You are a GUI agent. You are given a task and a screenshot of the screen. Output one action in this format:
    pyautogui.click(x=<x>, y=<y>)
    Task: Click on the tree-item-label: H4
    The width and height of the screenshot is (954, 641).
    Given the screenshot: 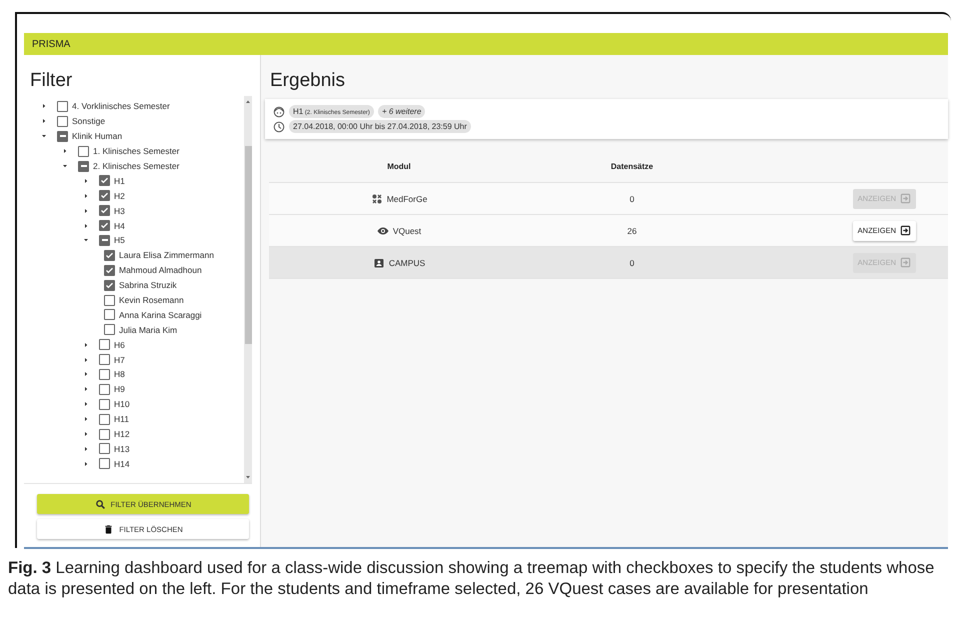 What is the action you would take?
    pyautogui.click(x=119, y=225)
    